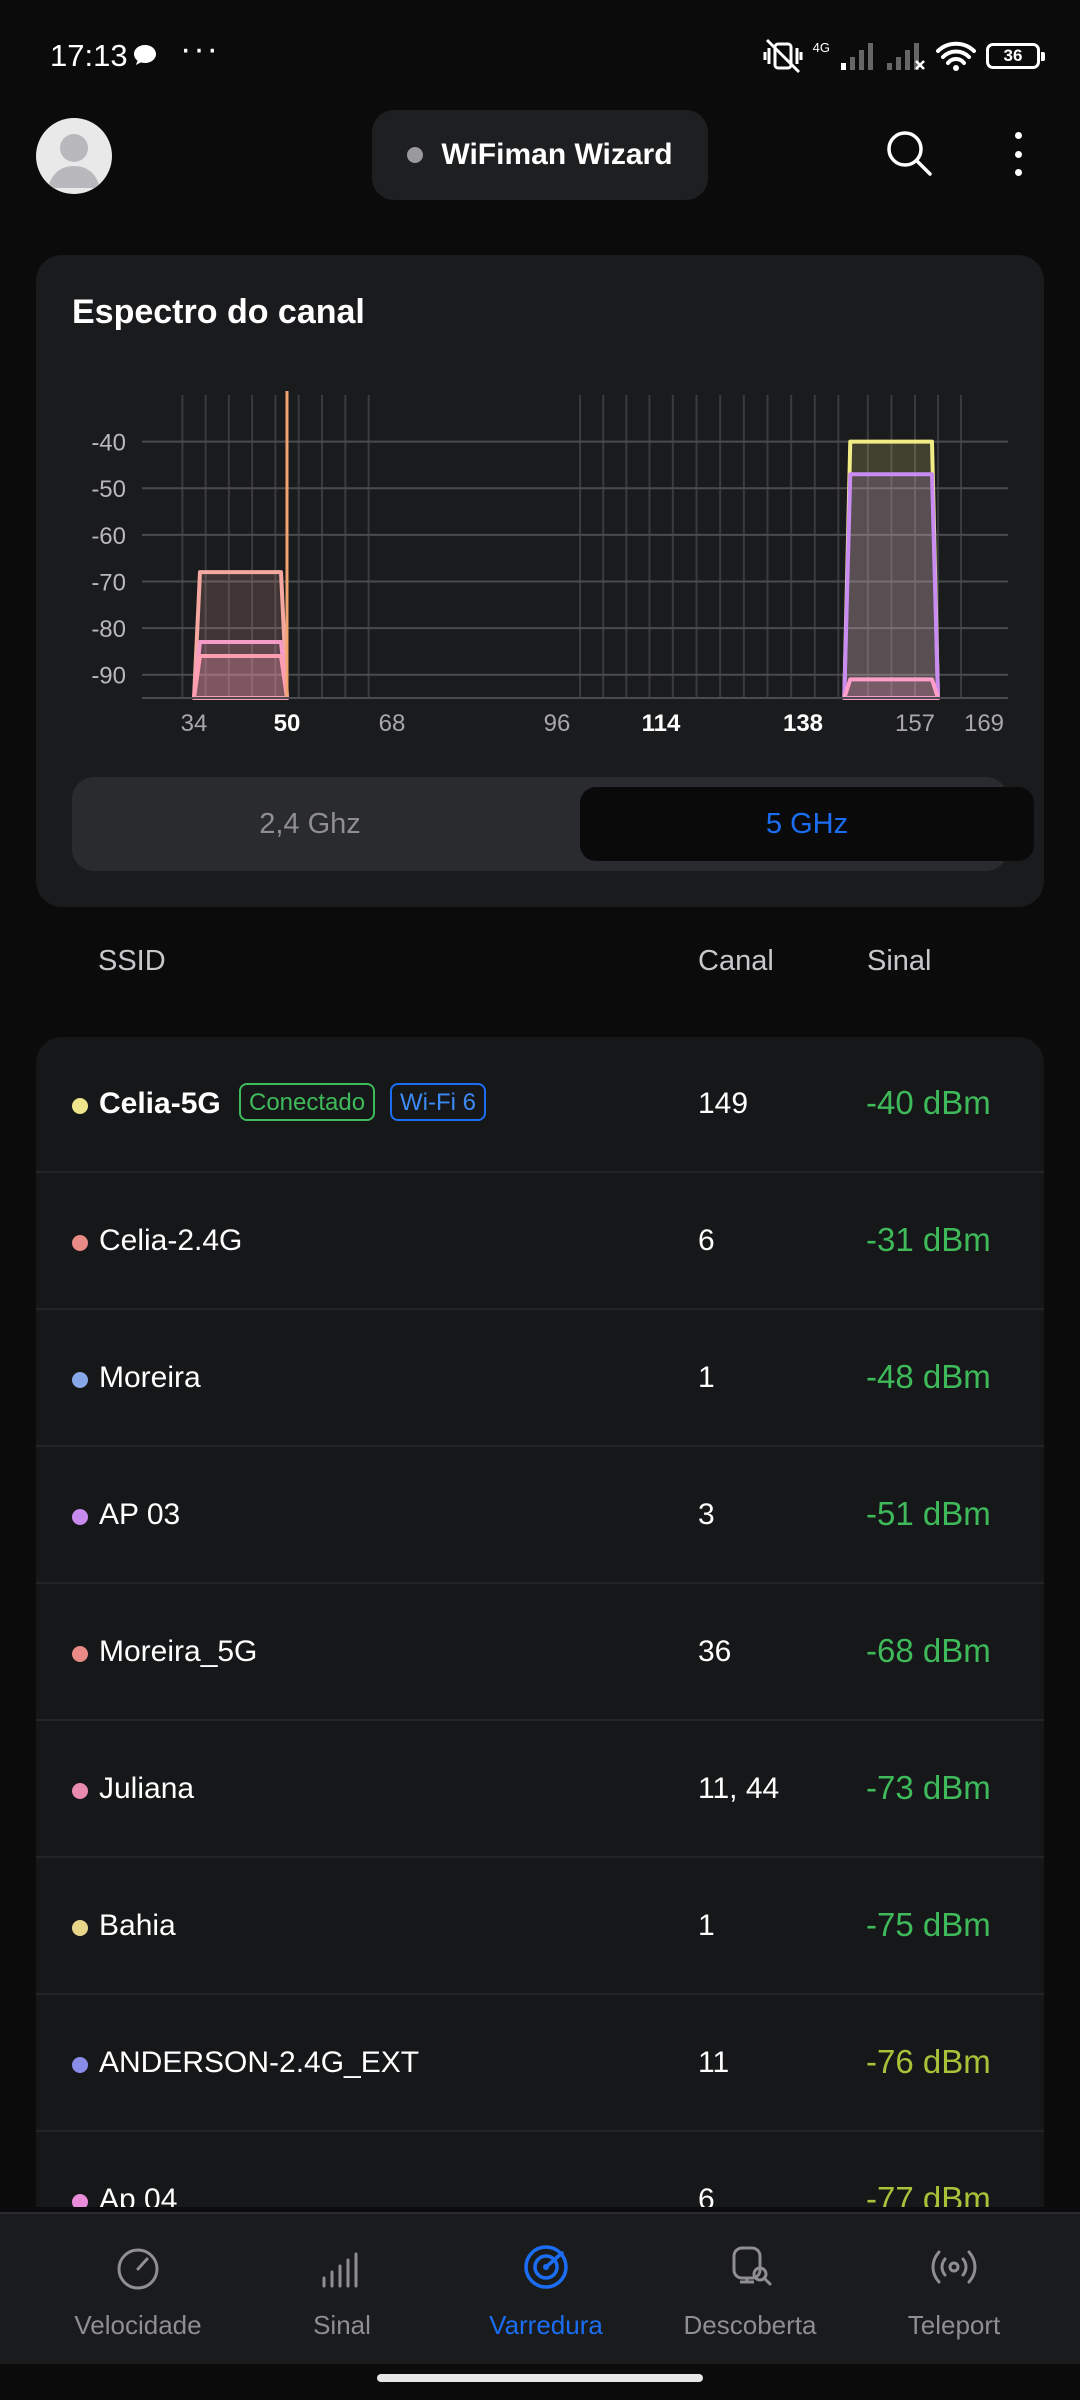 The height and width of the screenshot is (2400, 1080). What do you see at coordinates (928, 1239) in the screenshot?
I see `network-signal: -31 dBm` at bounding box center [928, 1239].